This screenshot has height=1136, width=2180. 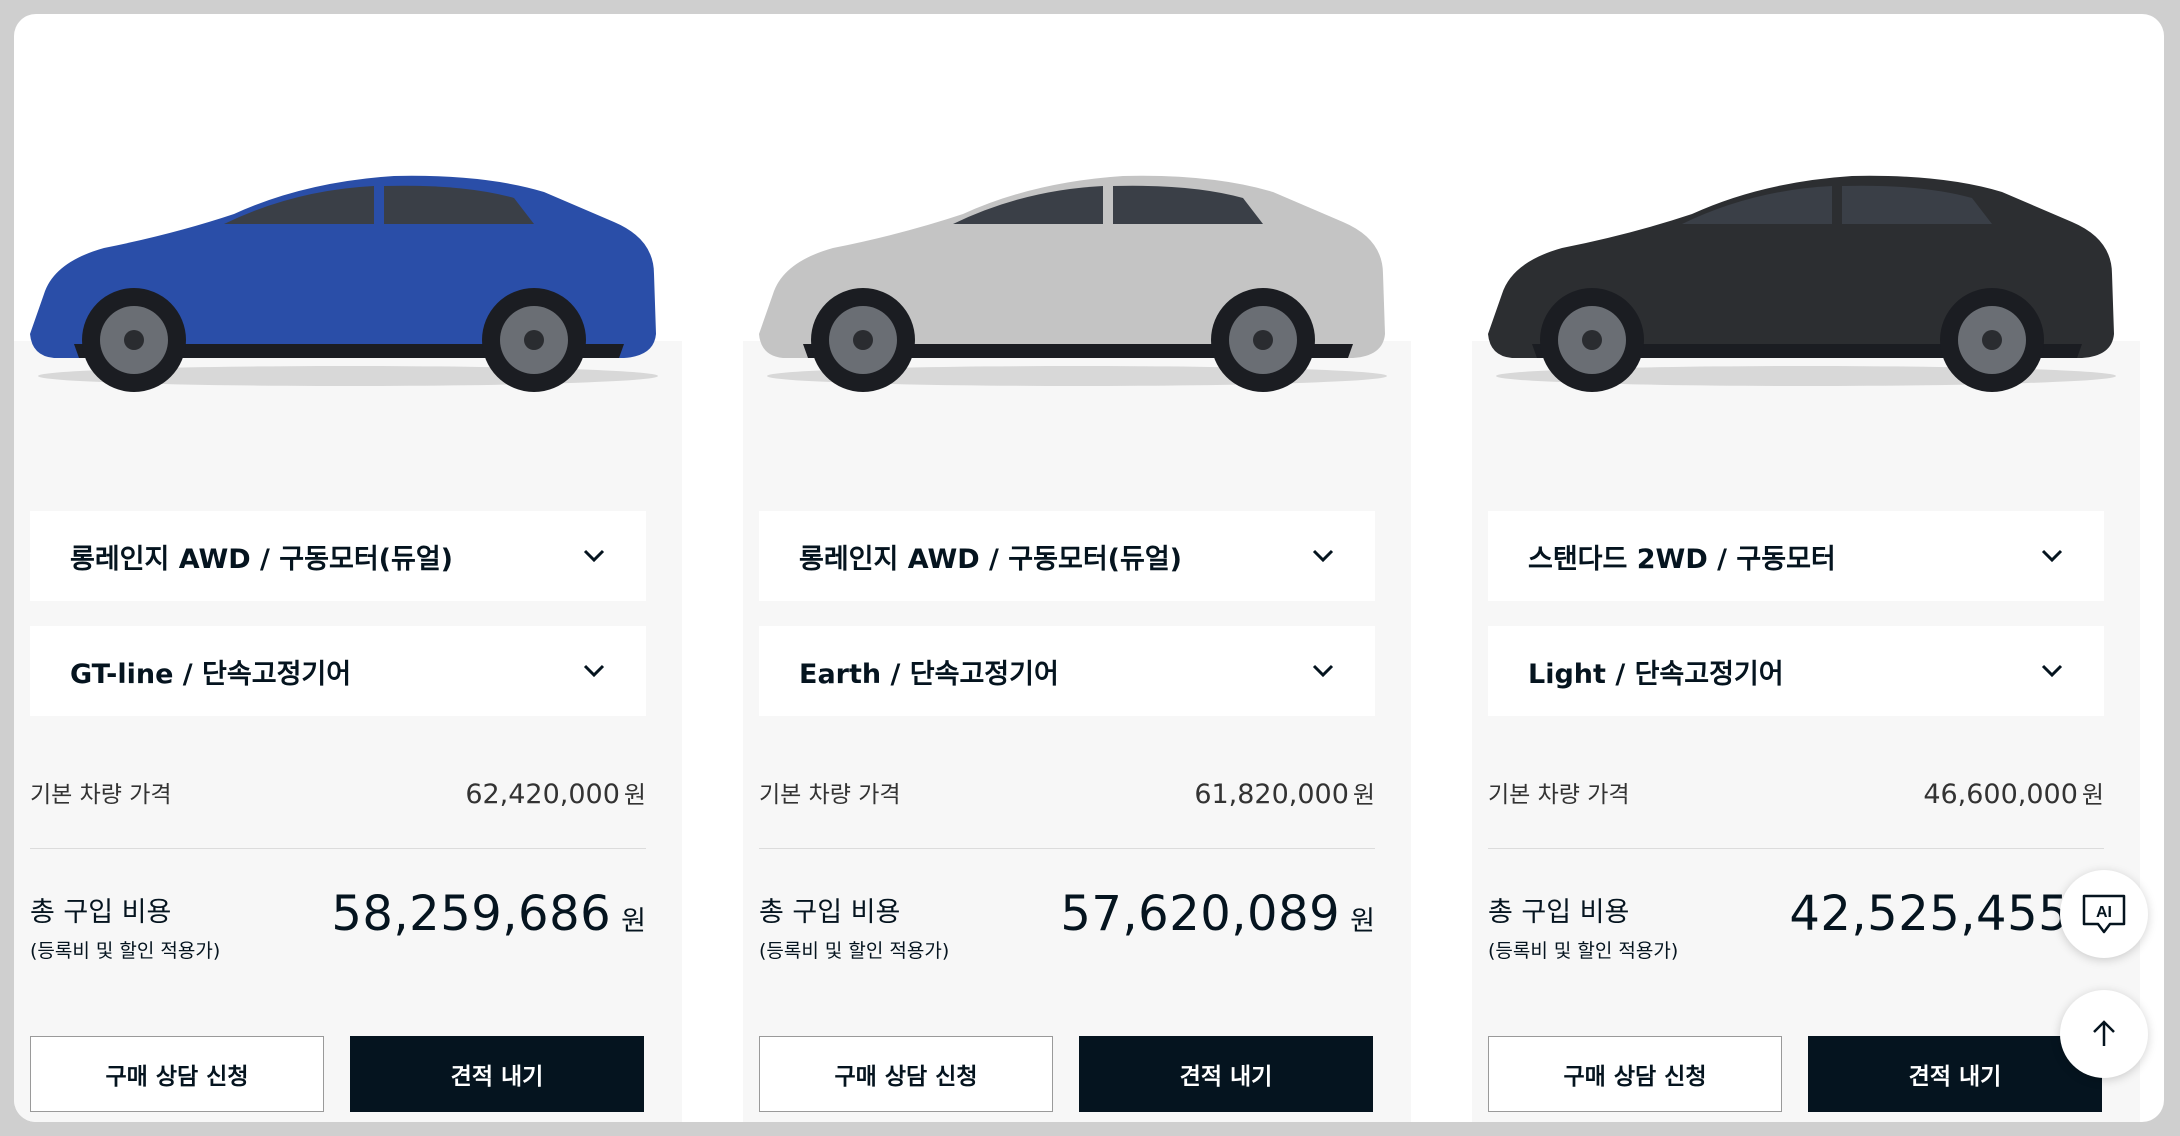 I want to click on base-price-value: 46,600,000 원, so click(x=2013, y=792).